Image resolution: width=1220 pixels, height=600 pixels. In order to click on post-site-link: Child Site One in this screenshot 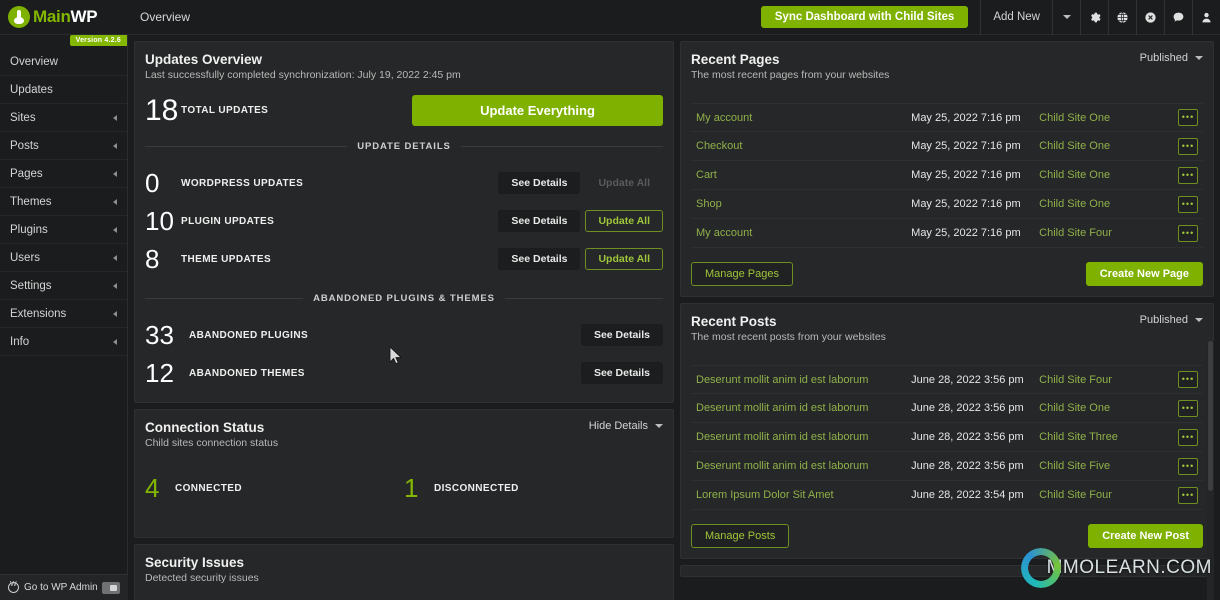, I will do `click(1098, 408)`.